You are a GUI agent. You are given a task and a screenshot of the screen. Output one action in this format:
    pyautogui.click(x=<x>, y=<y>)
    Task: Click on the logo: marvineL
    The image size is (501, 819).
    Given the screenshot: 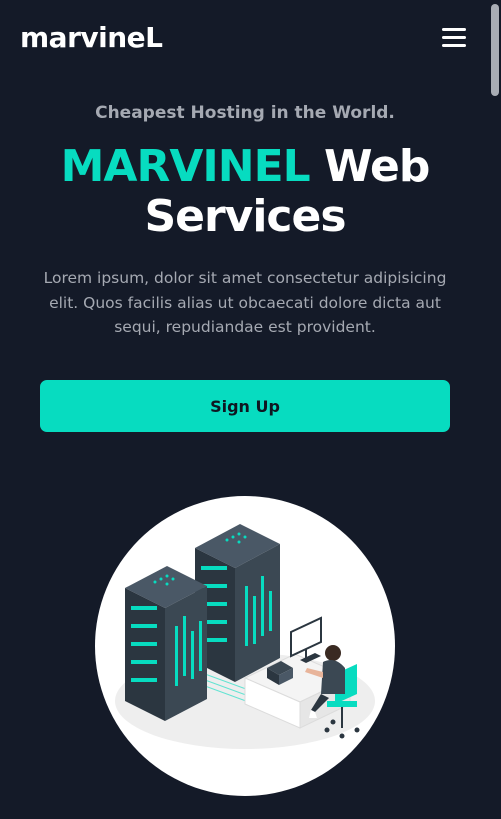 What is the action you would take?
    pyautogui.click(x=91, y=38)
    